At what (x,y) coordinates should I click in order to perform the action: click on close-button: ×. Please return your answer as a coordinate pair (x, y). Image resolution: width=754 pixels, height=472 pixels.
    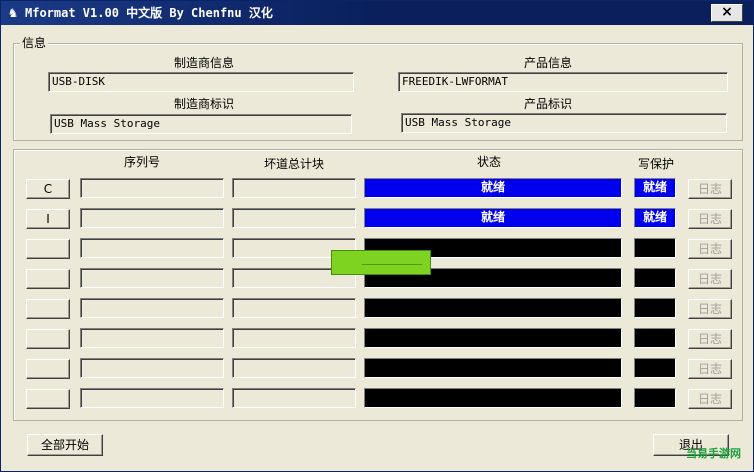
    Looking at the image, I should click on (727, 13).